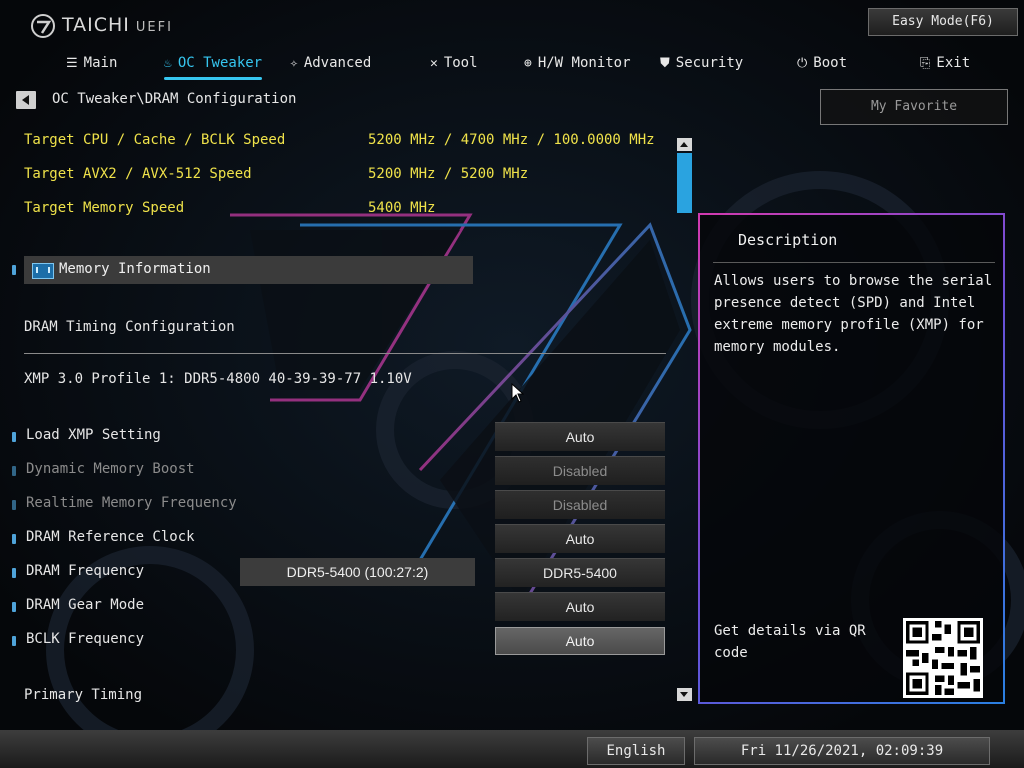 The width and height of the screenshot is (1024, 768). Describe the element at coordinates (580, 606) in the screenshot. I see `dram-gear-mode-dropdown: Auto` at that location.